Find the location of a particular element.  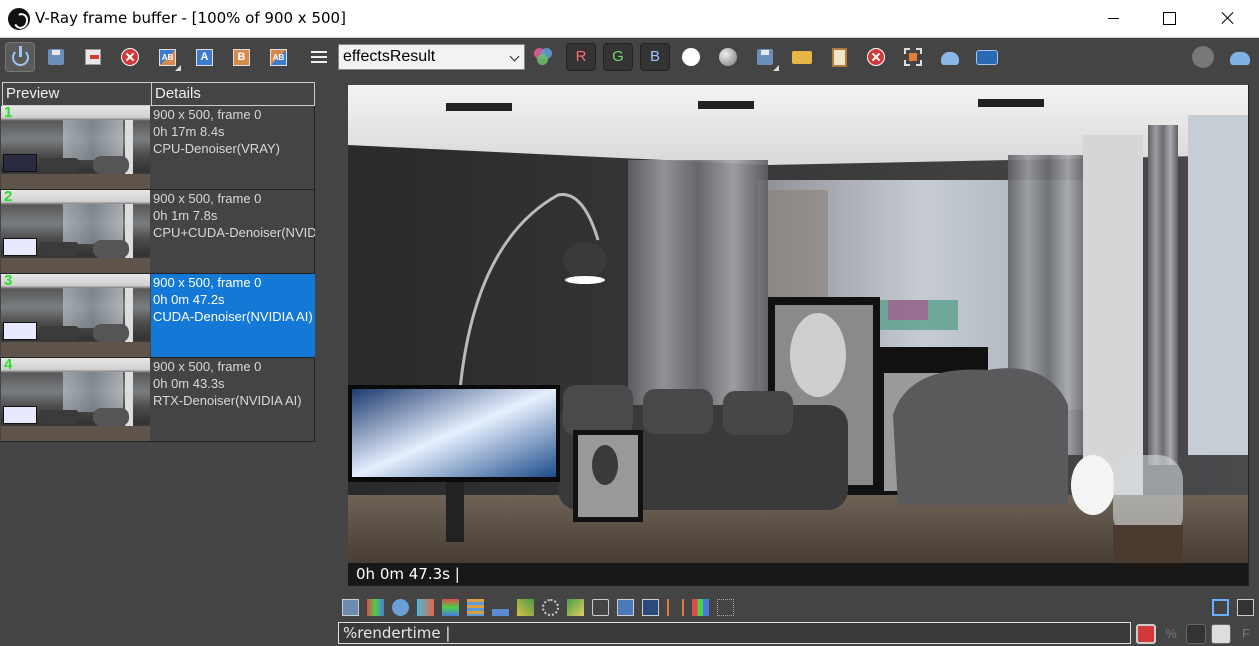

teapot-render-icon is located at coordinates (1240, 58).